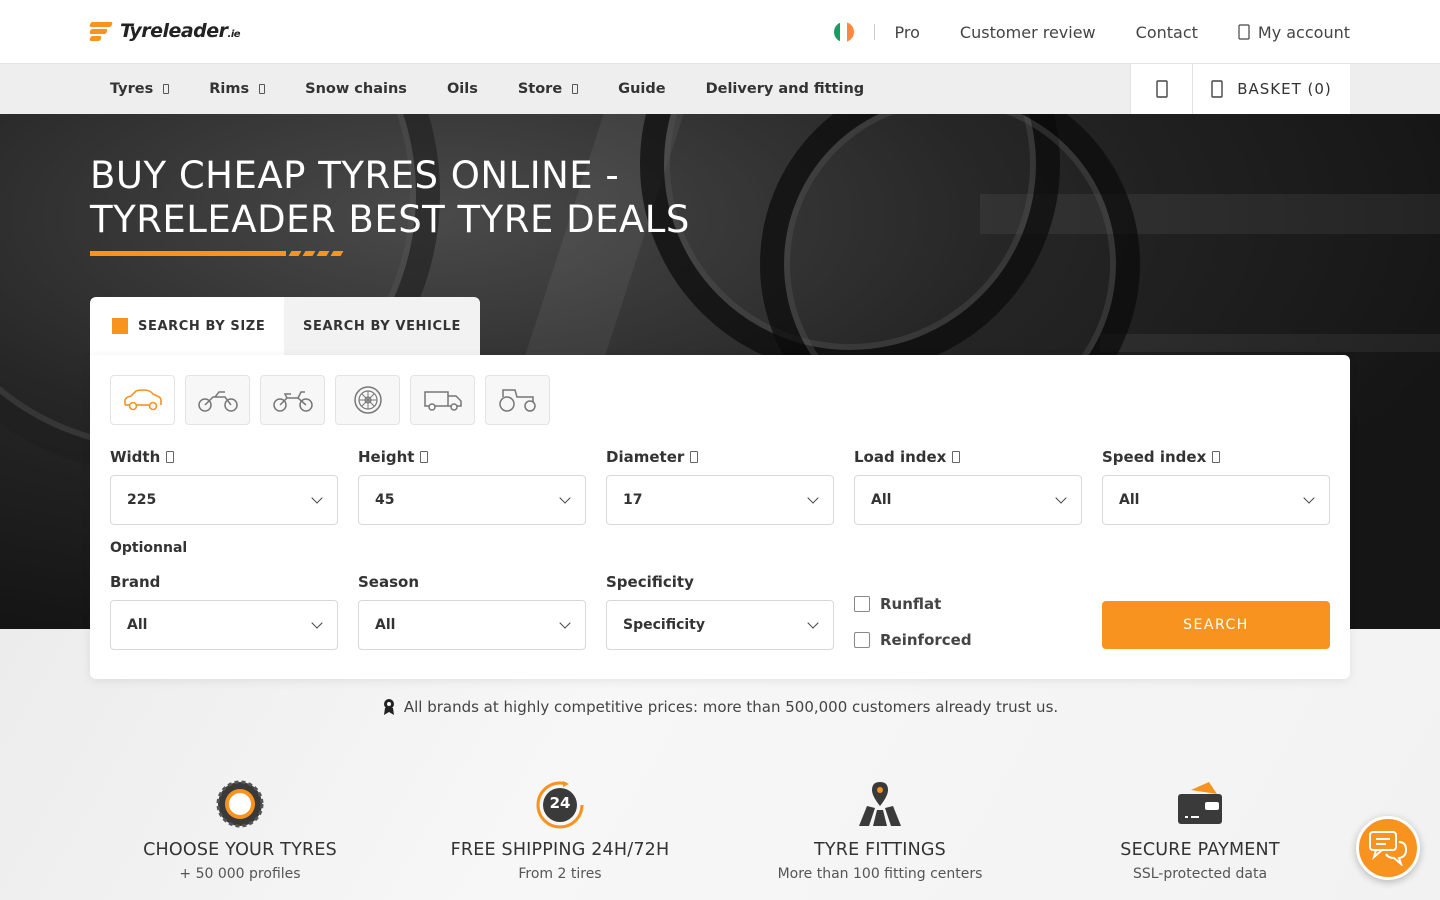 This screenshot has height=900, width=1440. I want to click on nav-item-guide: Guide, so click(641, 89).